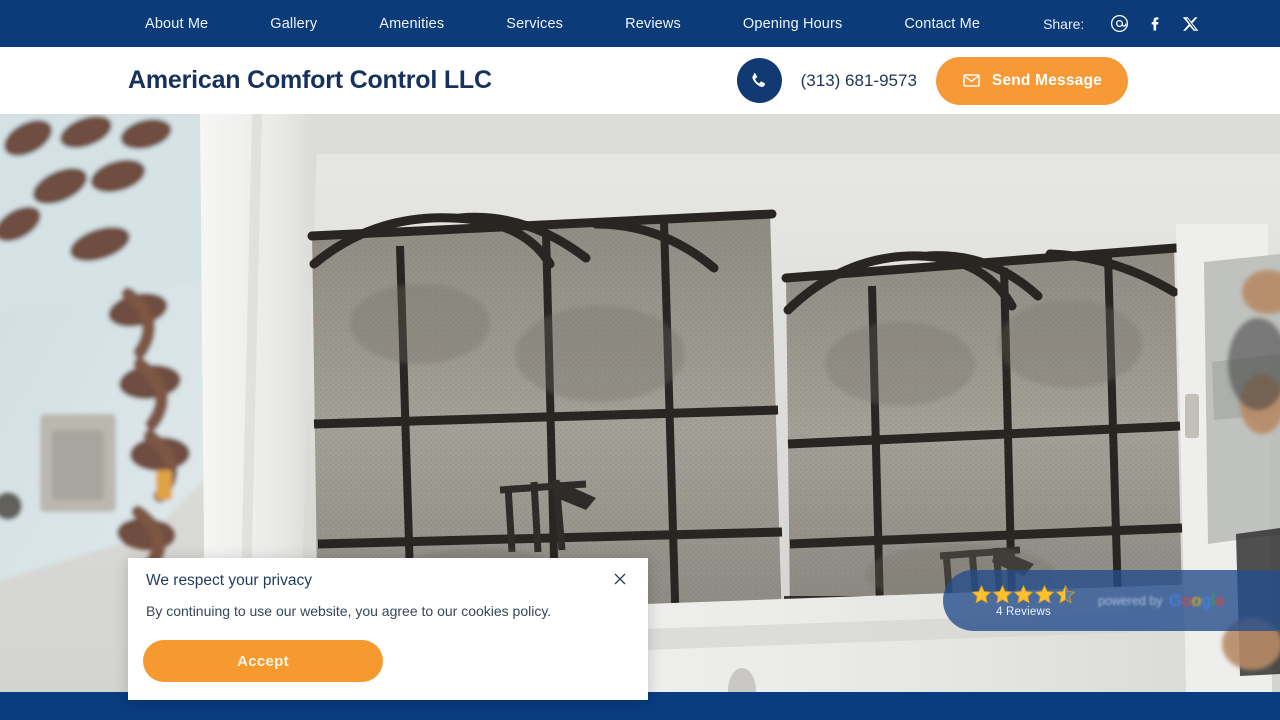  I want to click on brand-title: American Comfort Control LLC, so click(310, 80).